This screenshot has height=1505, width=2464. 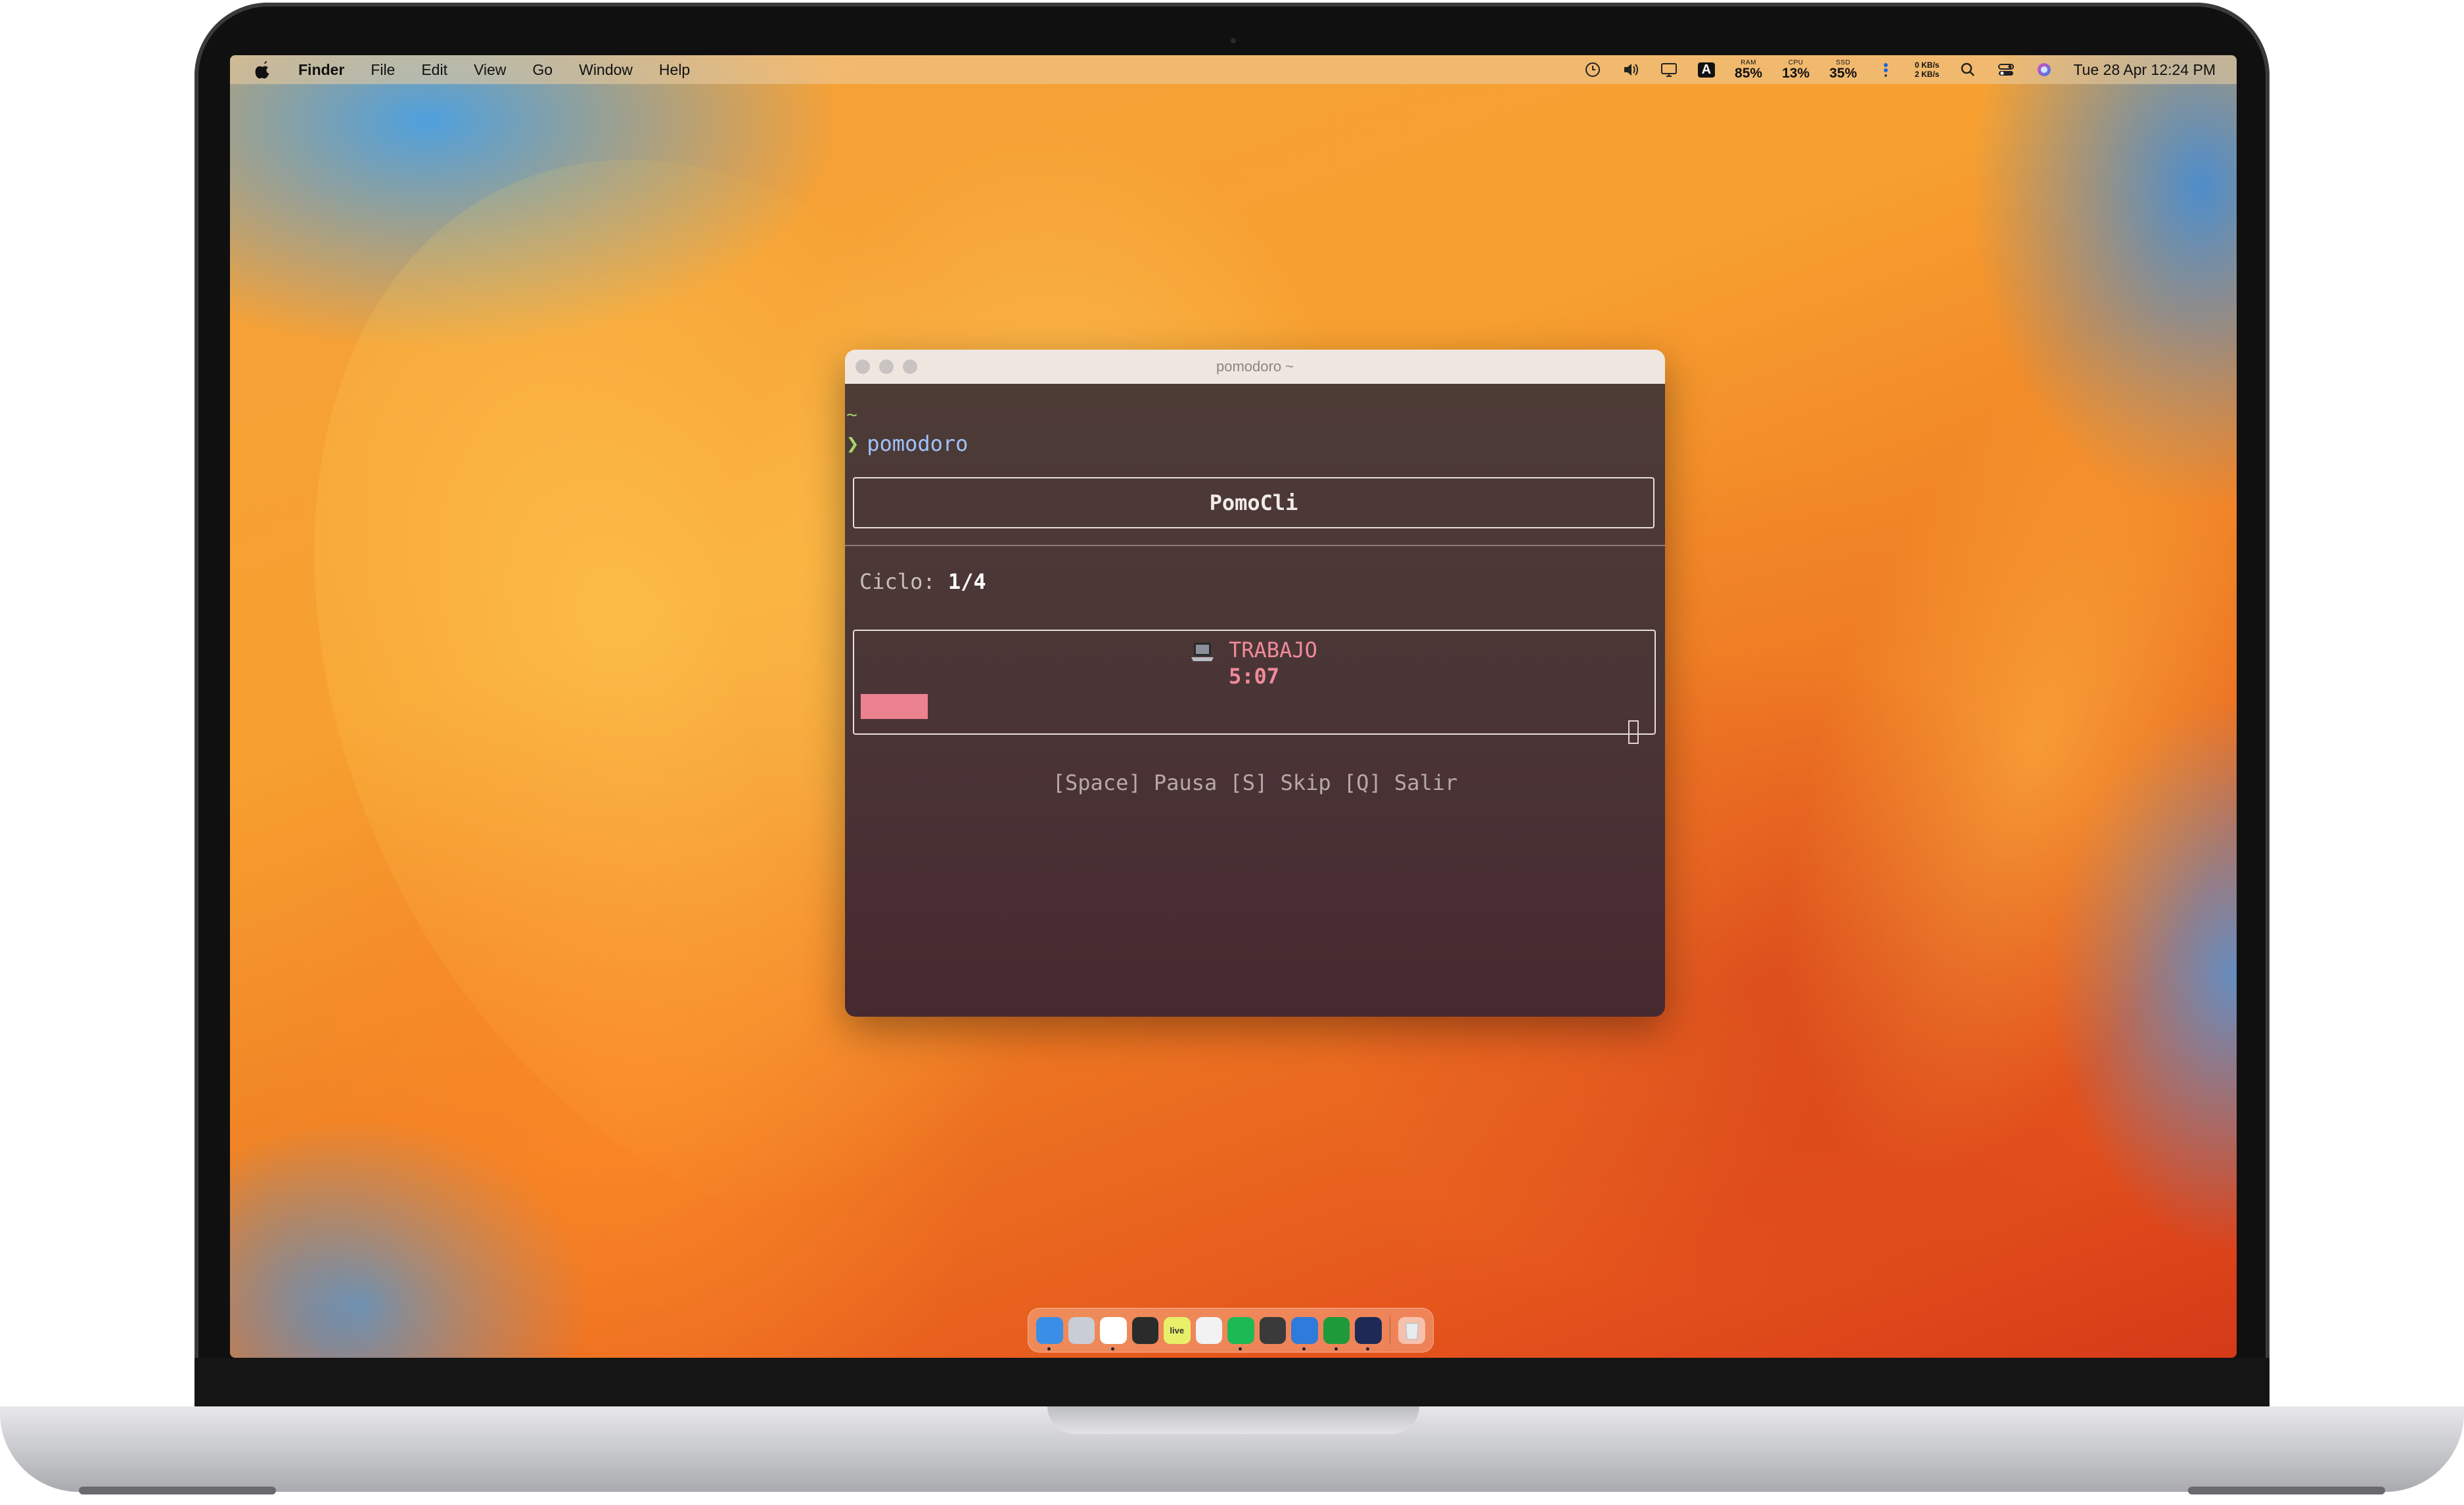 I want to click on prompt-line: ❯ pomodoro, so click(x=907, y=444).